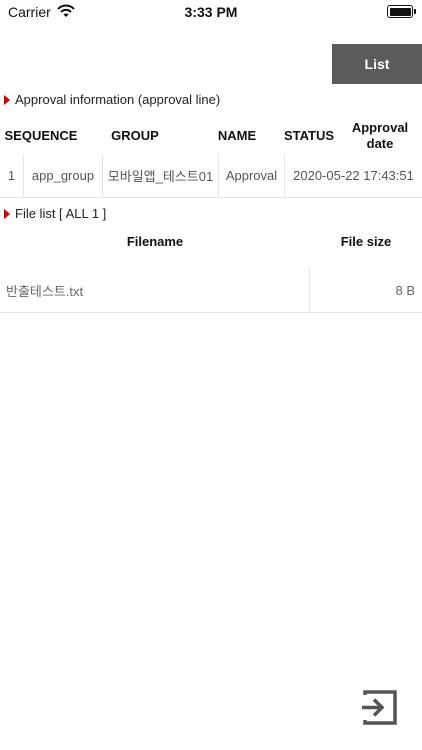 The height and width of the screenshot is (750, 422). What do you see at coordinates (380, 135) in the screenshot?
I see `column-approval-date: Approval date` at bounding box center [380, 135].